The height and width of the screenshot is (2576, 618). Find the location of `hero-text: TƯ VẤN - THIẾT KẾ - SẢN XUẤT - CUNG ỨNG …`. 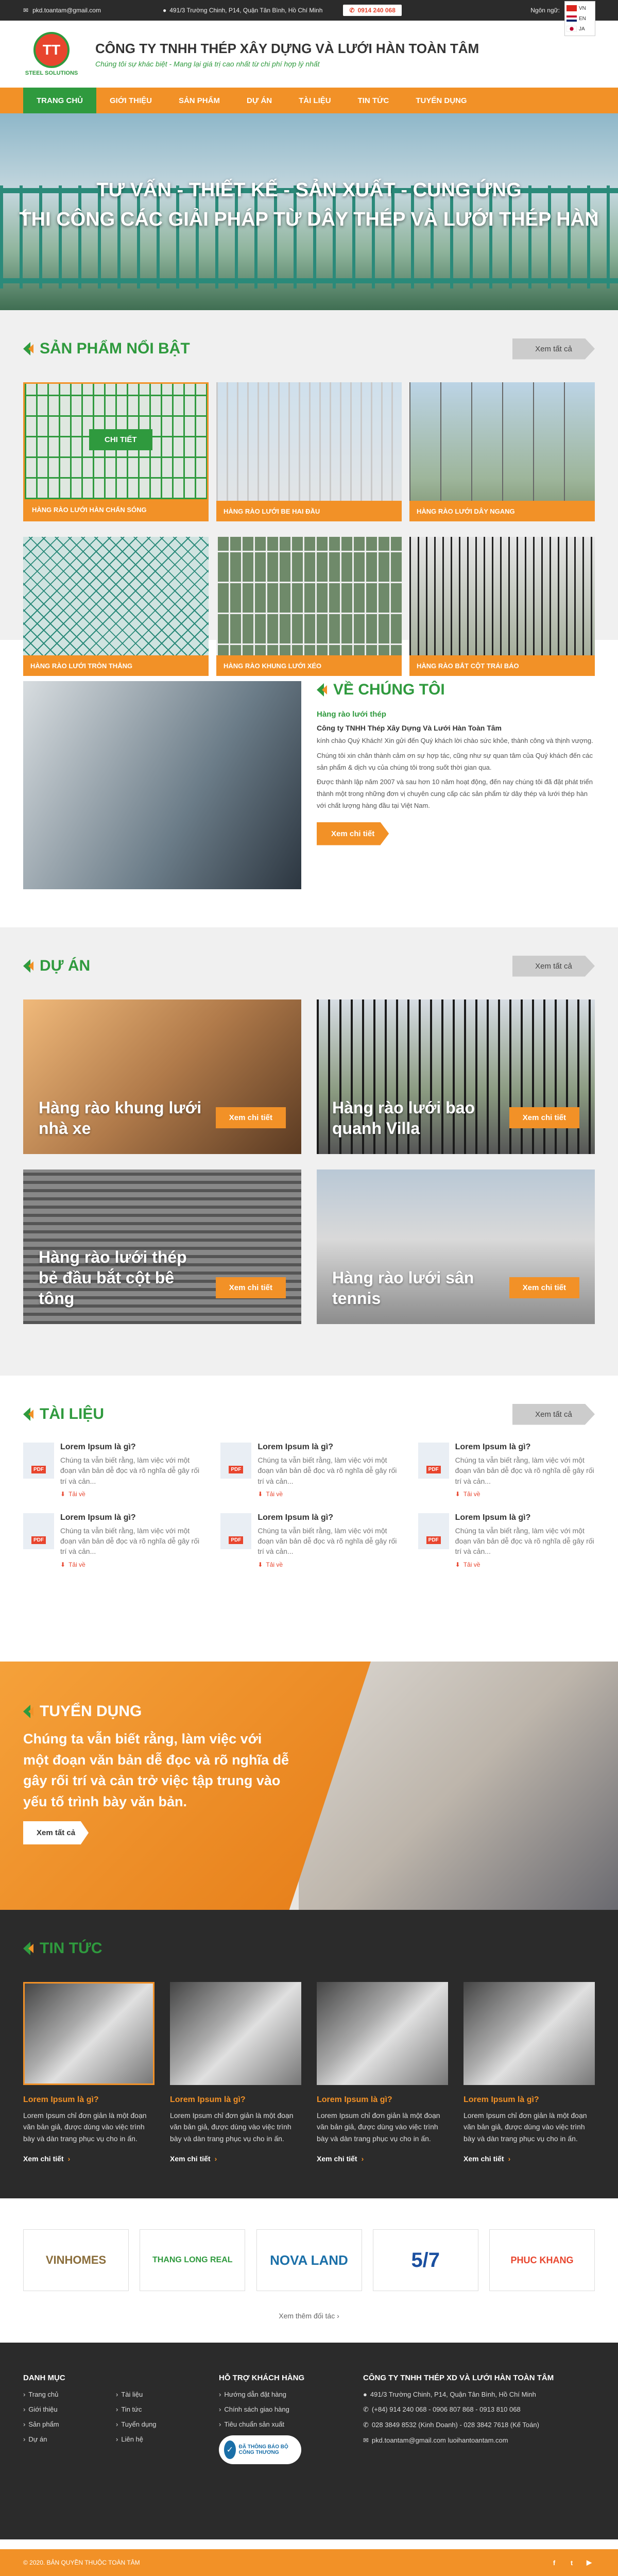

hero-text: TƯ VẤN - THIẾT KẾ - SẢN XUẤT - CUNG ỨNG … is located at coordinates (309, 204).